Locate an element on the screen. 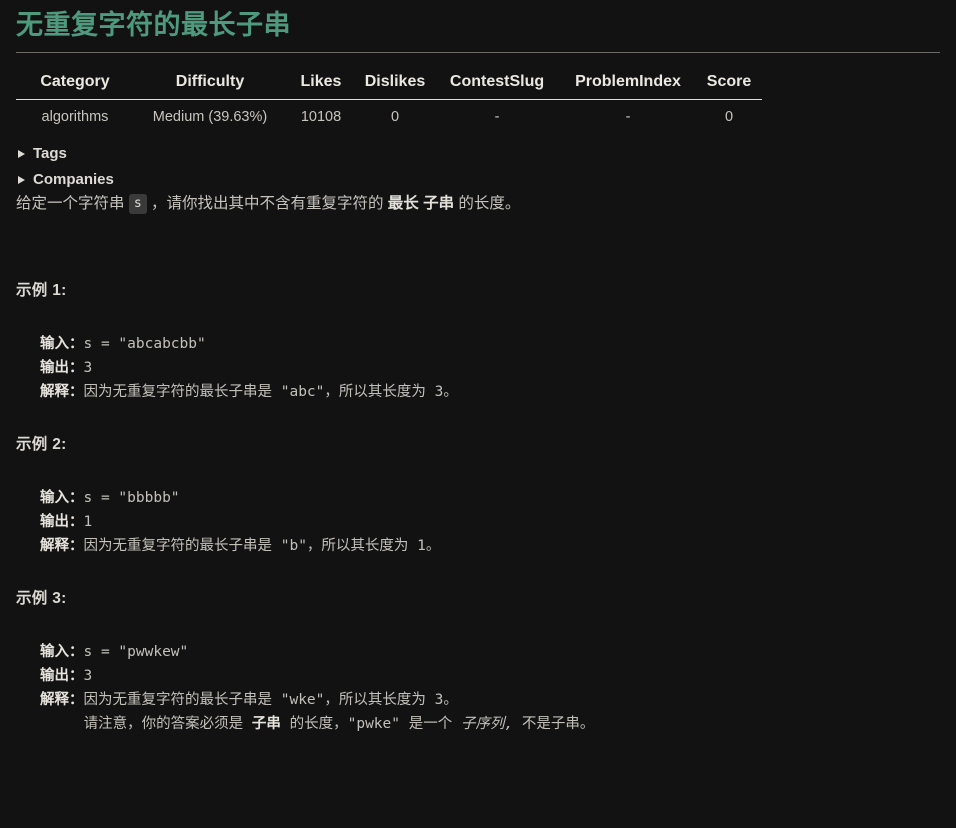 This screenshot has height=828, width=956. example-1-input-label: 输入： is located at coordinates (62, 344).